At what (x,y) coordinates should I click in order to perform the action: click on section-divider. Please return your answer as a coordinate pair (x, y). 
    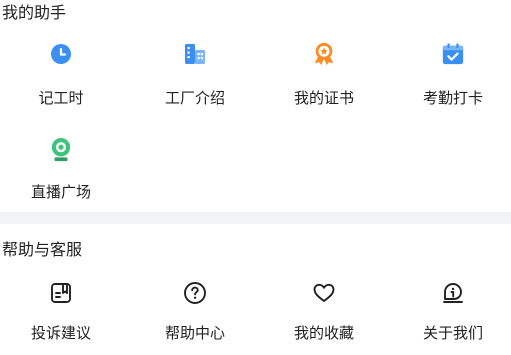
    Looking at the image, I should click on (255, 218).